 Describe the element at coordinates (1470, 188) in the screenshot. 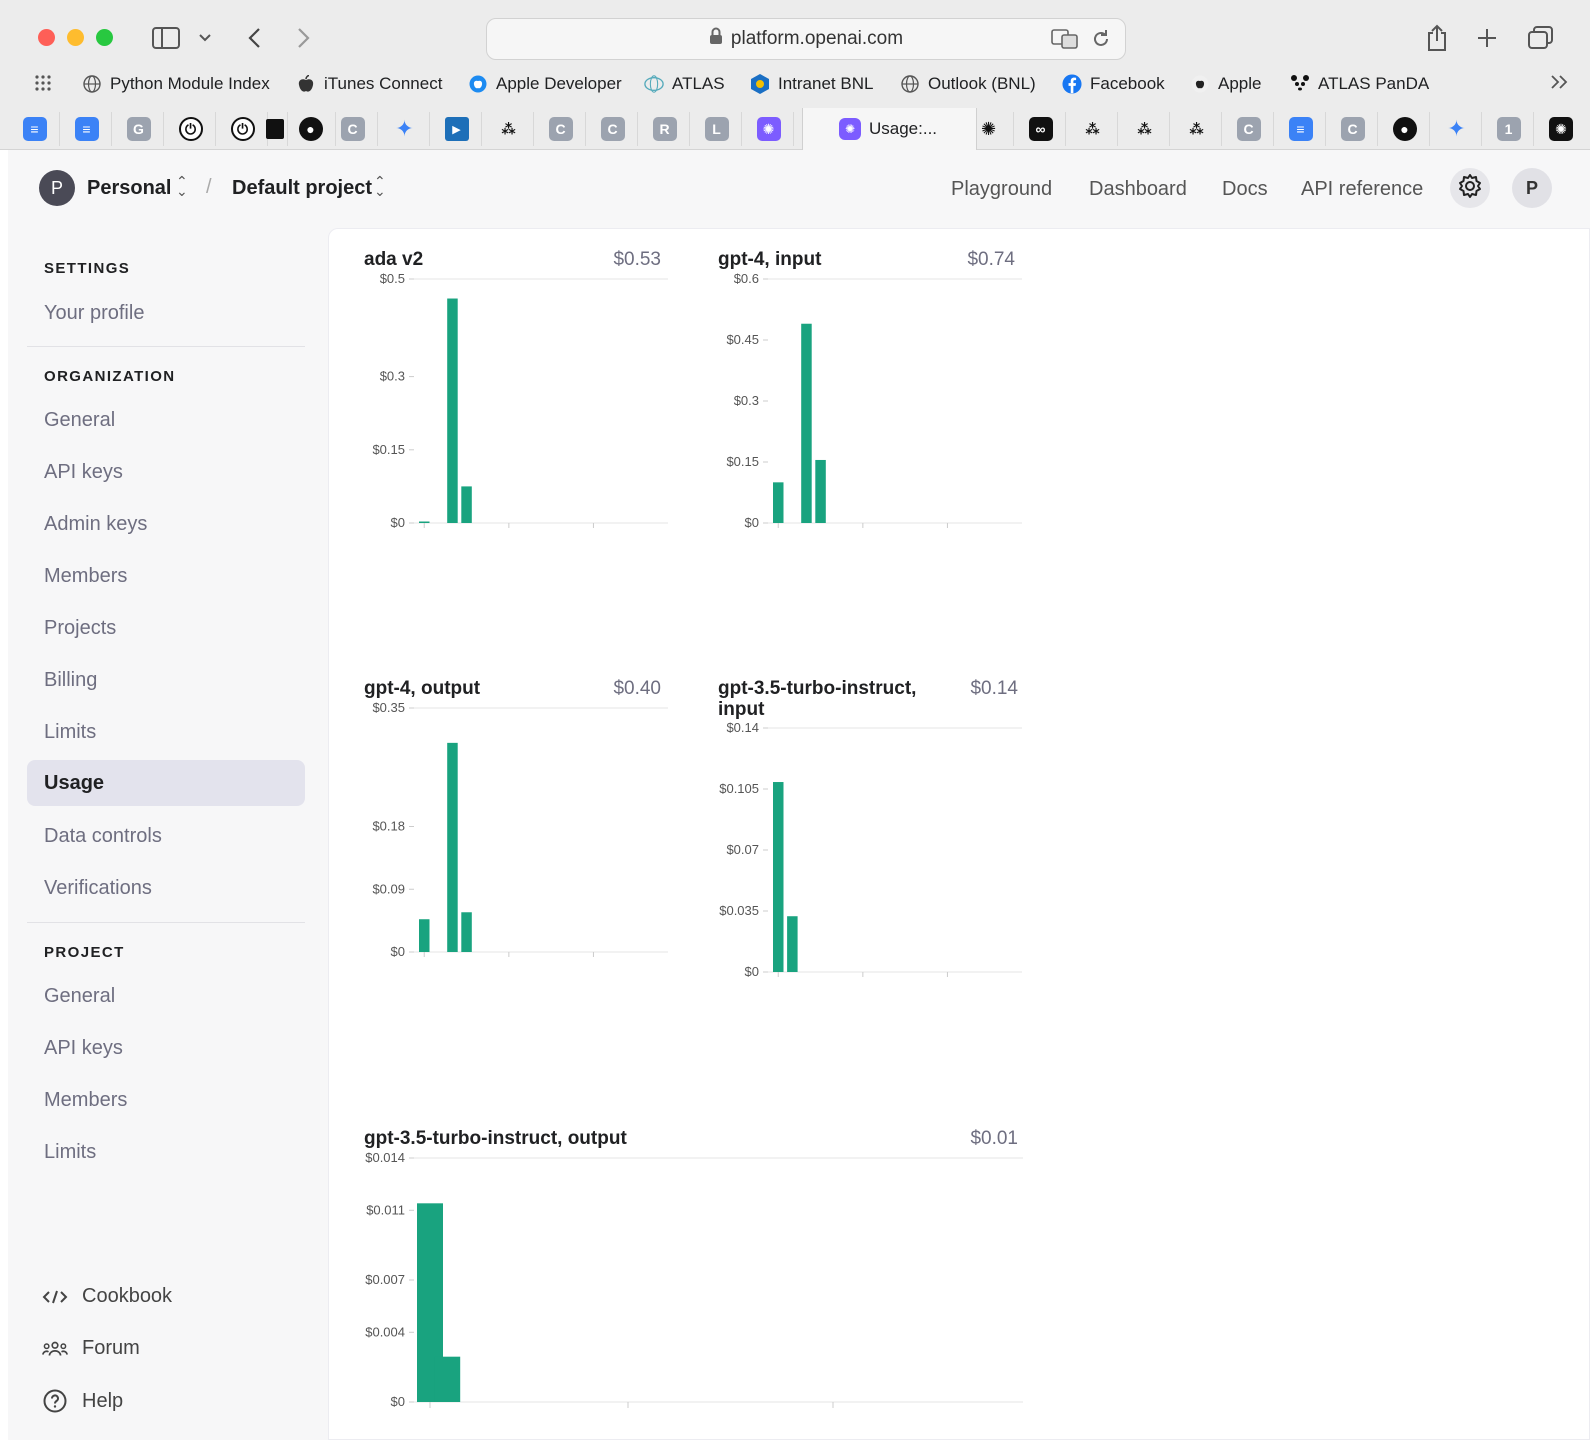

I see `settings-button` at that location.